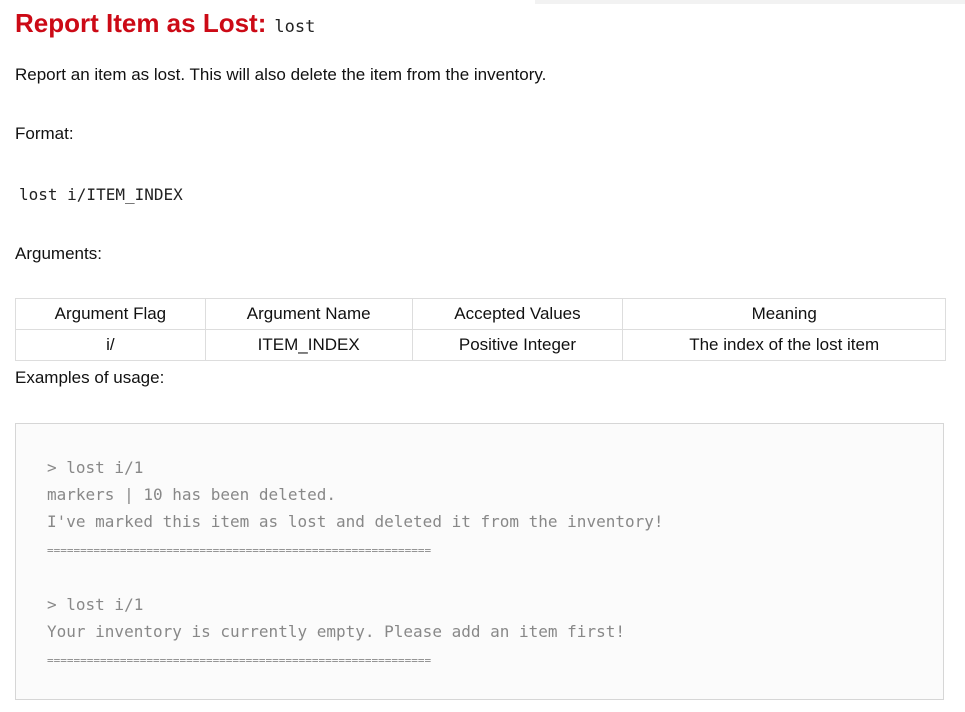  Describe the element at coordinates (101, 194) in the screenshot. I see `format-code: lost i/ITEM_INDEX` at that location.